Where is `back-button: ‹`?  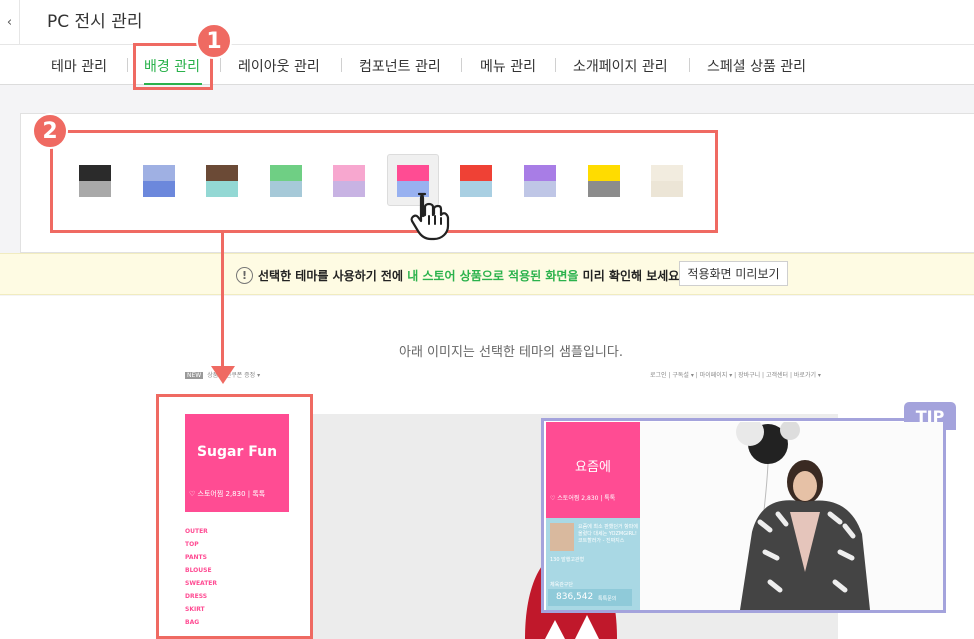 back-button: ‹ is located at coordinates (10, 22).